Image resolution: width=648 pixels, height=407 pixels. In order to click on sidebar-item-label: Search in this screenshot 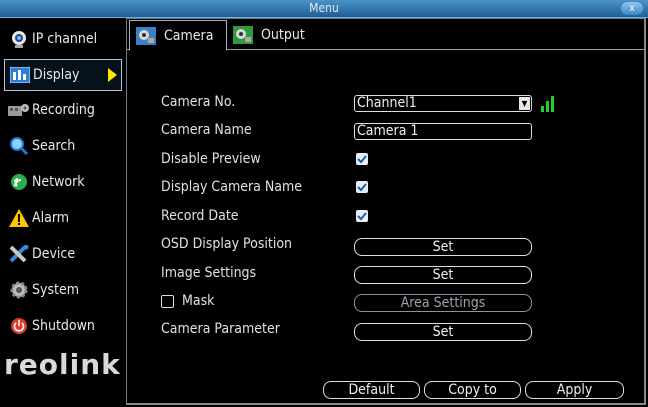, I will do `click(54, 146)`.